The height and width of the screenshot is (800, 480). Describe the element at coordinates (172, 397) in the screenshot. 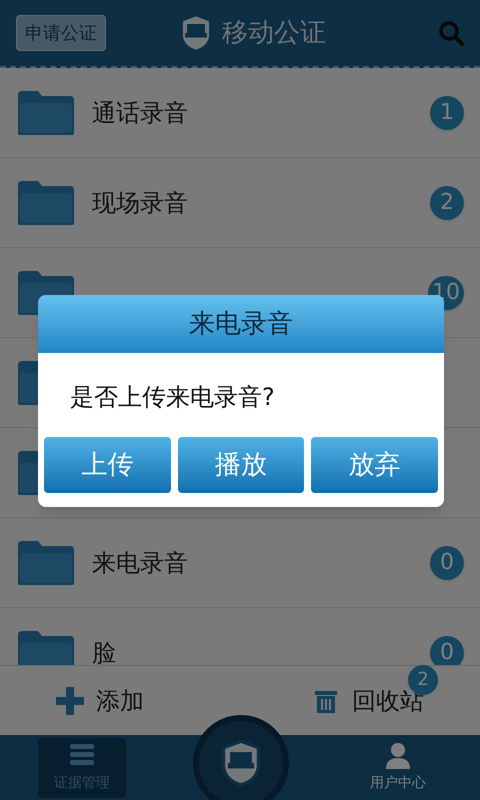

I see `dialog-message: 是否上传来电录音?` at that location.